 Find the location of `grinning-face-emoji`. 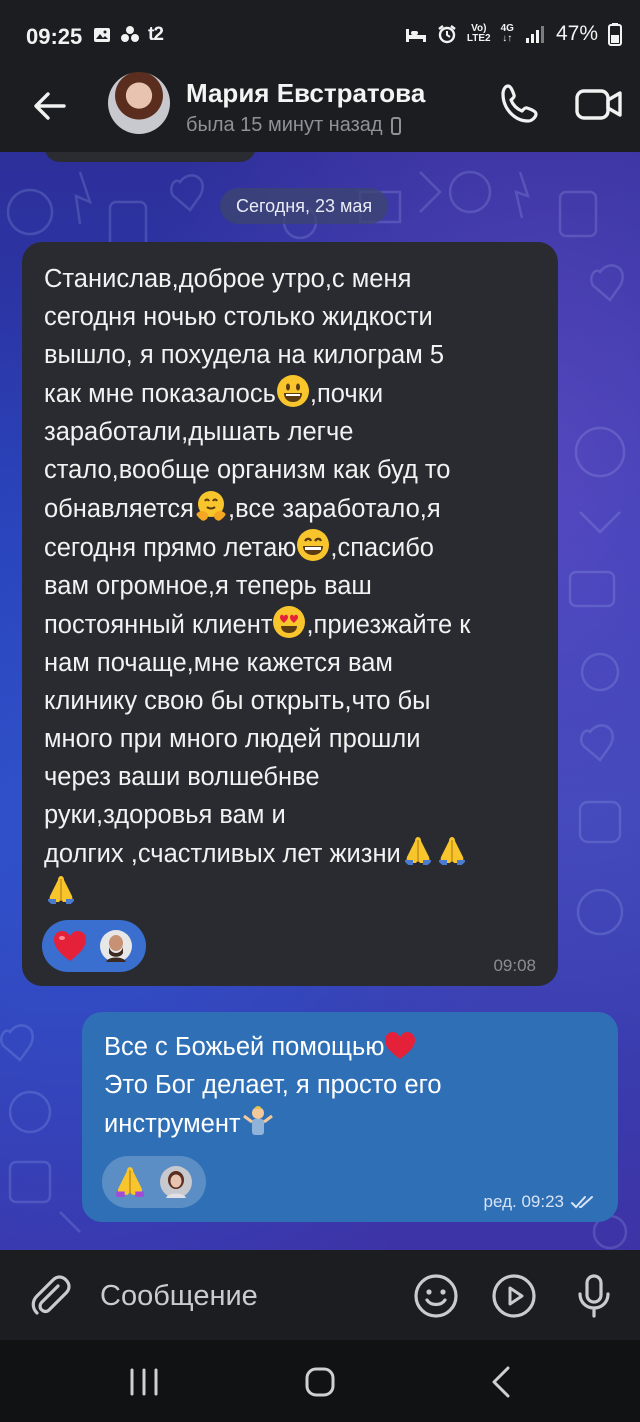

grinning-face-emoji is located at coordinates (292, 391).